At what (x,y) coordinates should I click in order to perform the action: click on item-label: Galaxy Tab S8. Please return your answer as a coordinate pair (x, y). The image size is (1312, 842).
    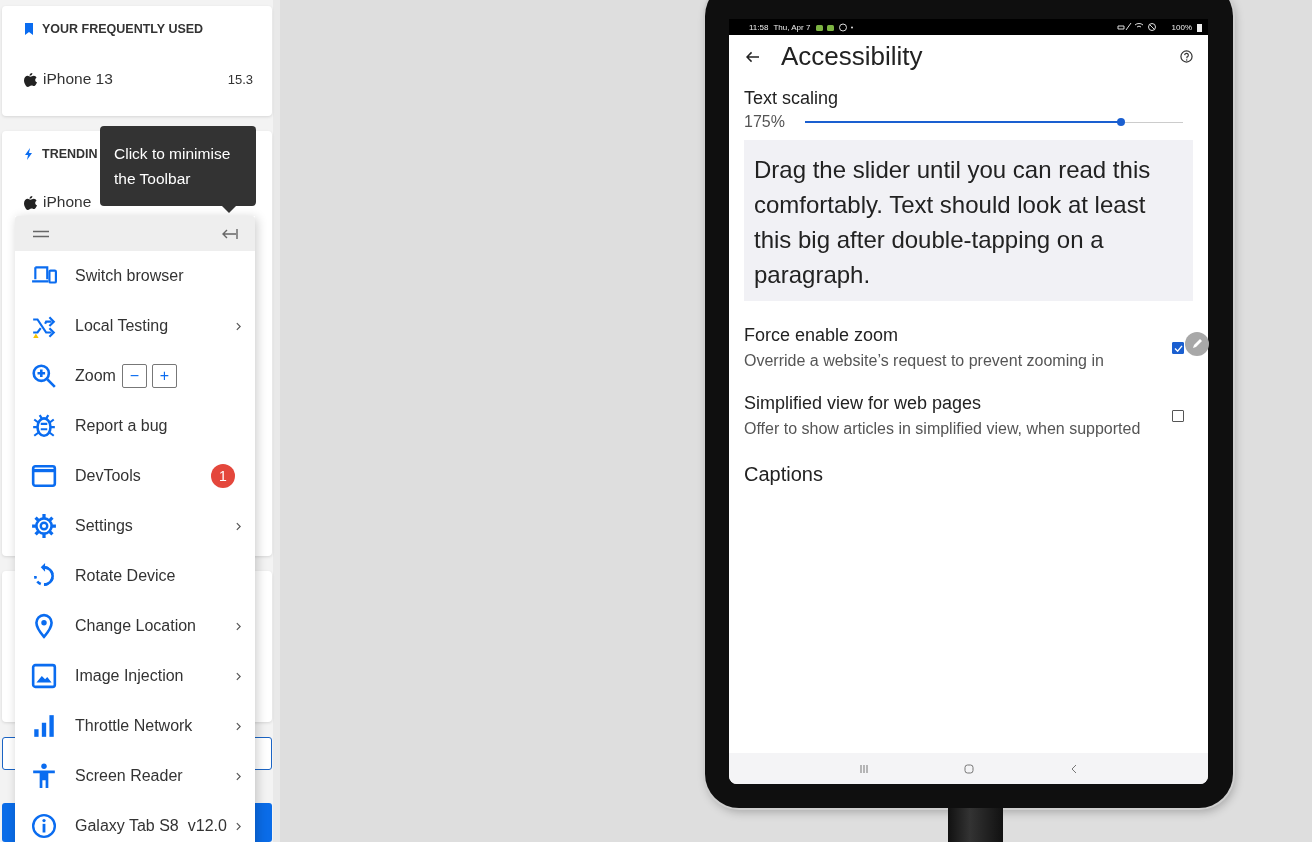
    Looking at the image, I should click on (127, 826).